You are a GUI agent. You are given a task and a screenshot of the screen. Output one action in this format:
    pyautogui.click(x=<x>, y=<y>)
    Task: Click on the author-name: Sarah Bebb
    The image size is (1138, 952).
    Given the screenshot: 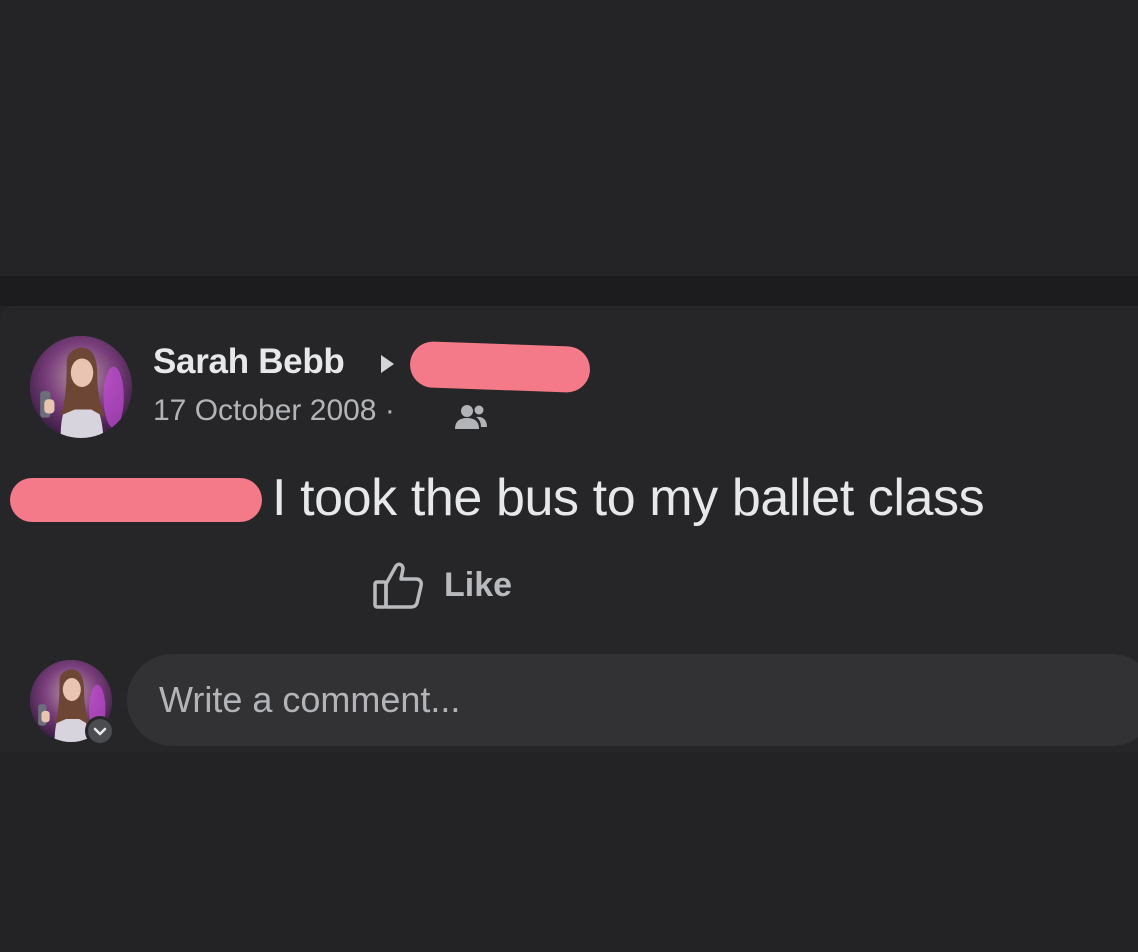 What is the action you would take?
    pyautogui.click(x=249, y=362)
    